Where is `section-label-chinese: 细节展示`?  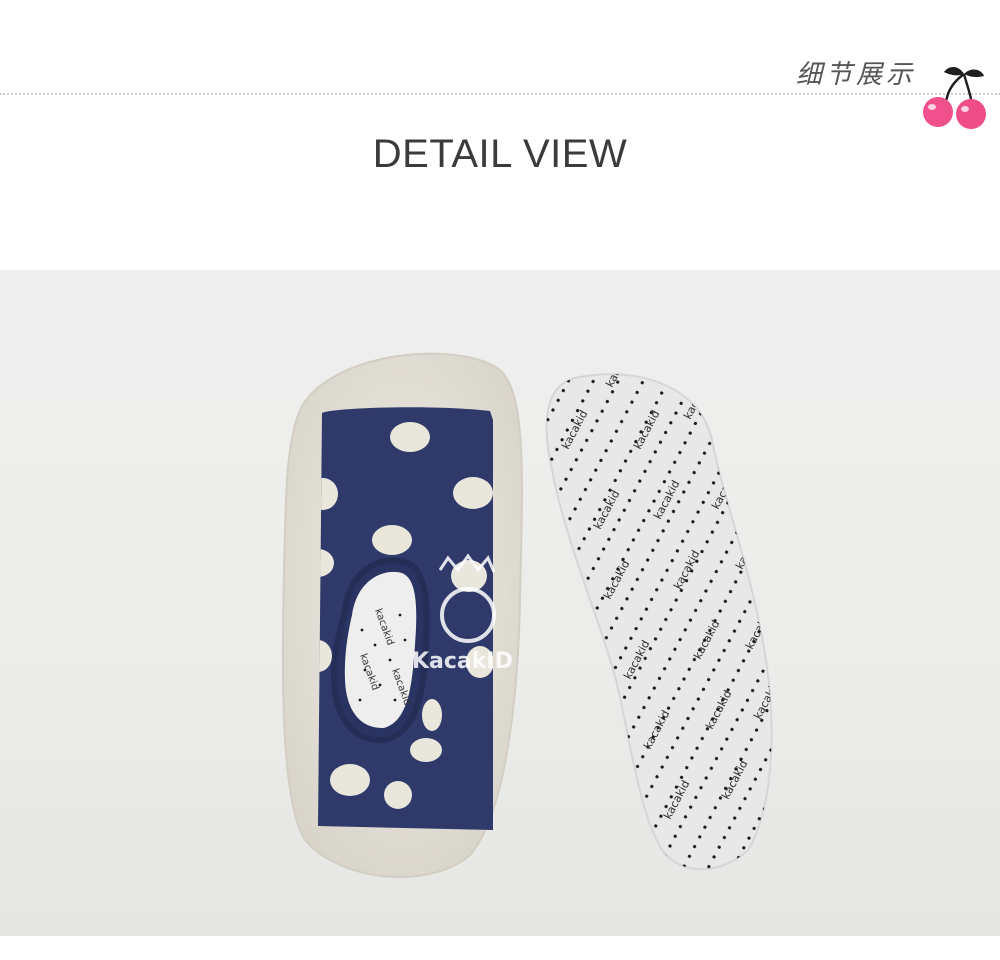
section-label-chinese: 细节展示 is located at coordinates (856, 75).